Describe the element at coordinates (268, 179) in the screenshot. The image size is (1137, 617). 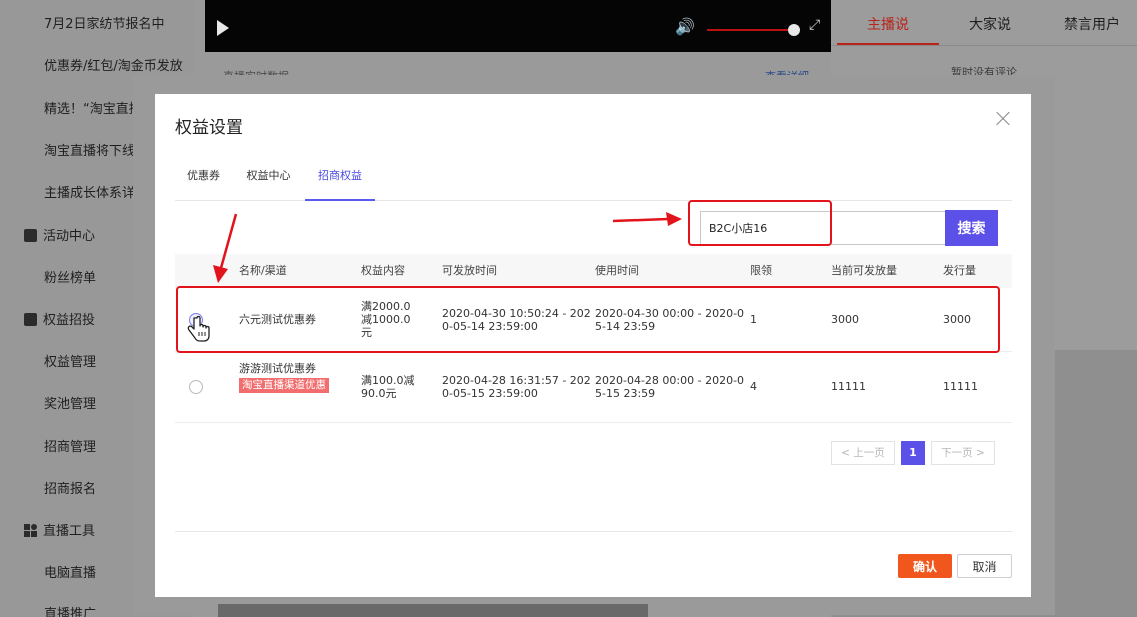
I see `tab-benefit-center: 权益中心` at that location.